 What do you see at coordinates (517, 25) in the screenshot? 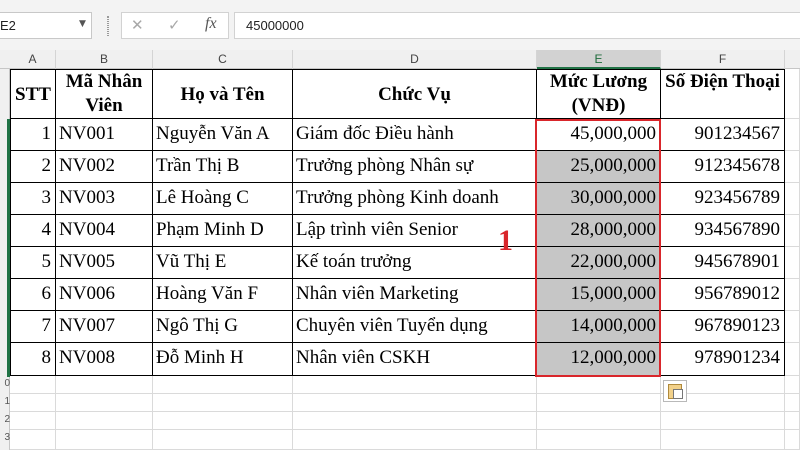
I see `formula-input: 45000000` at bounding box center [517, 25].